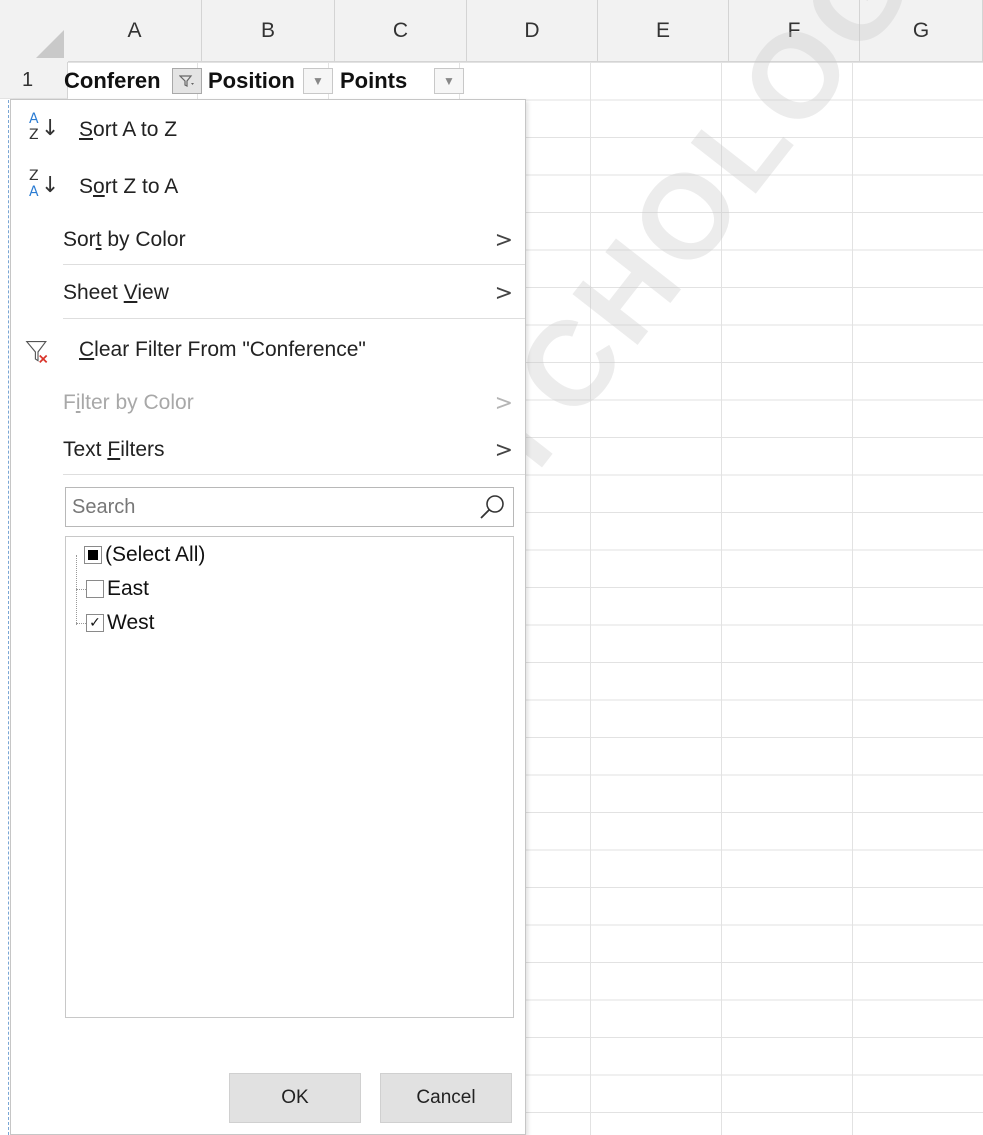 This screenshot has height=1135, width=983. I want to click on text-filters: Text Filters >, so click(268, 450).